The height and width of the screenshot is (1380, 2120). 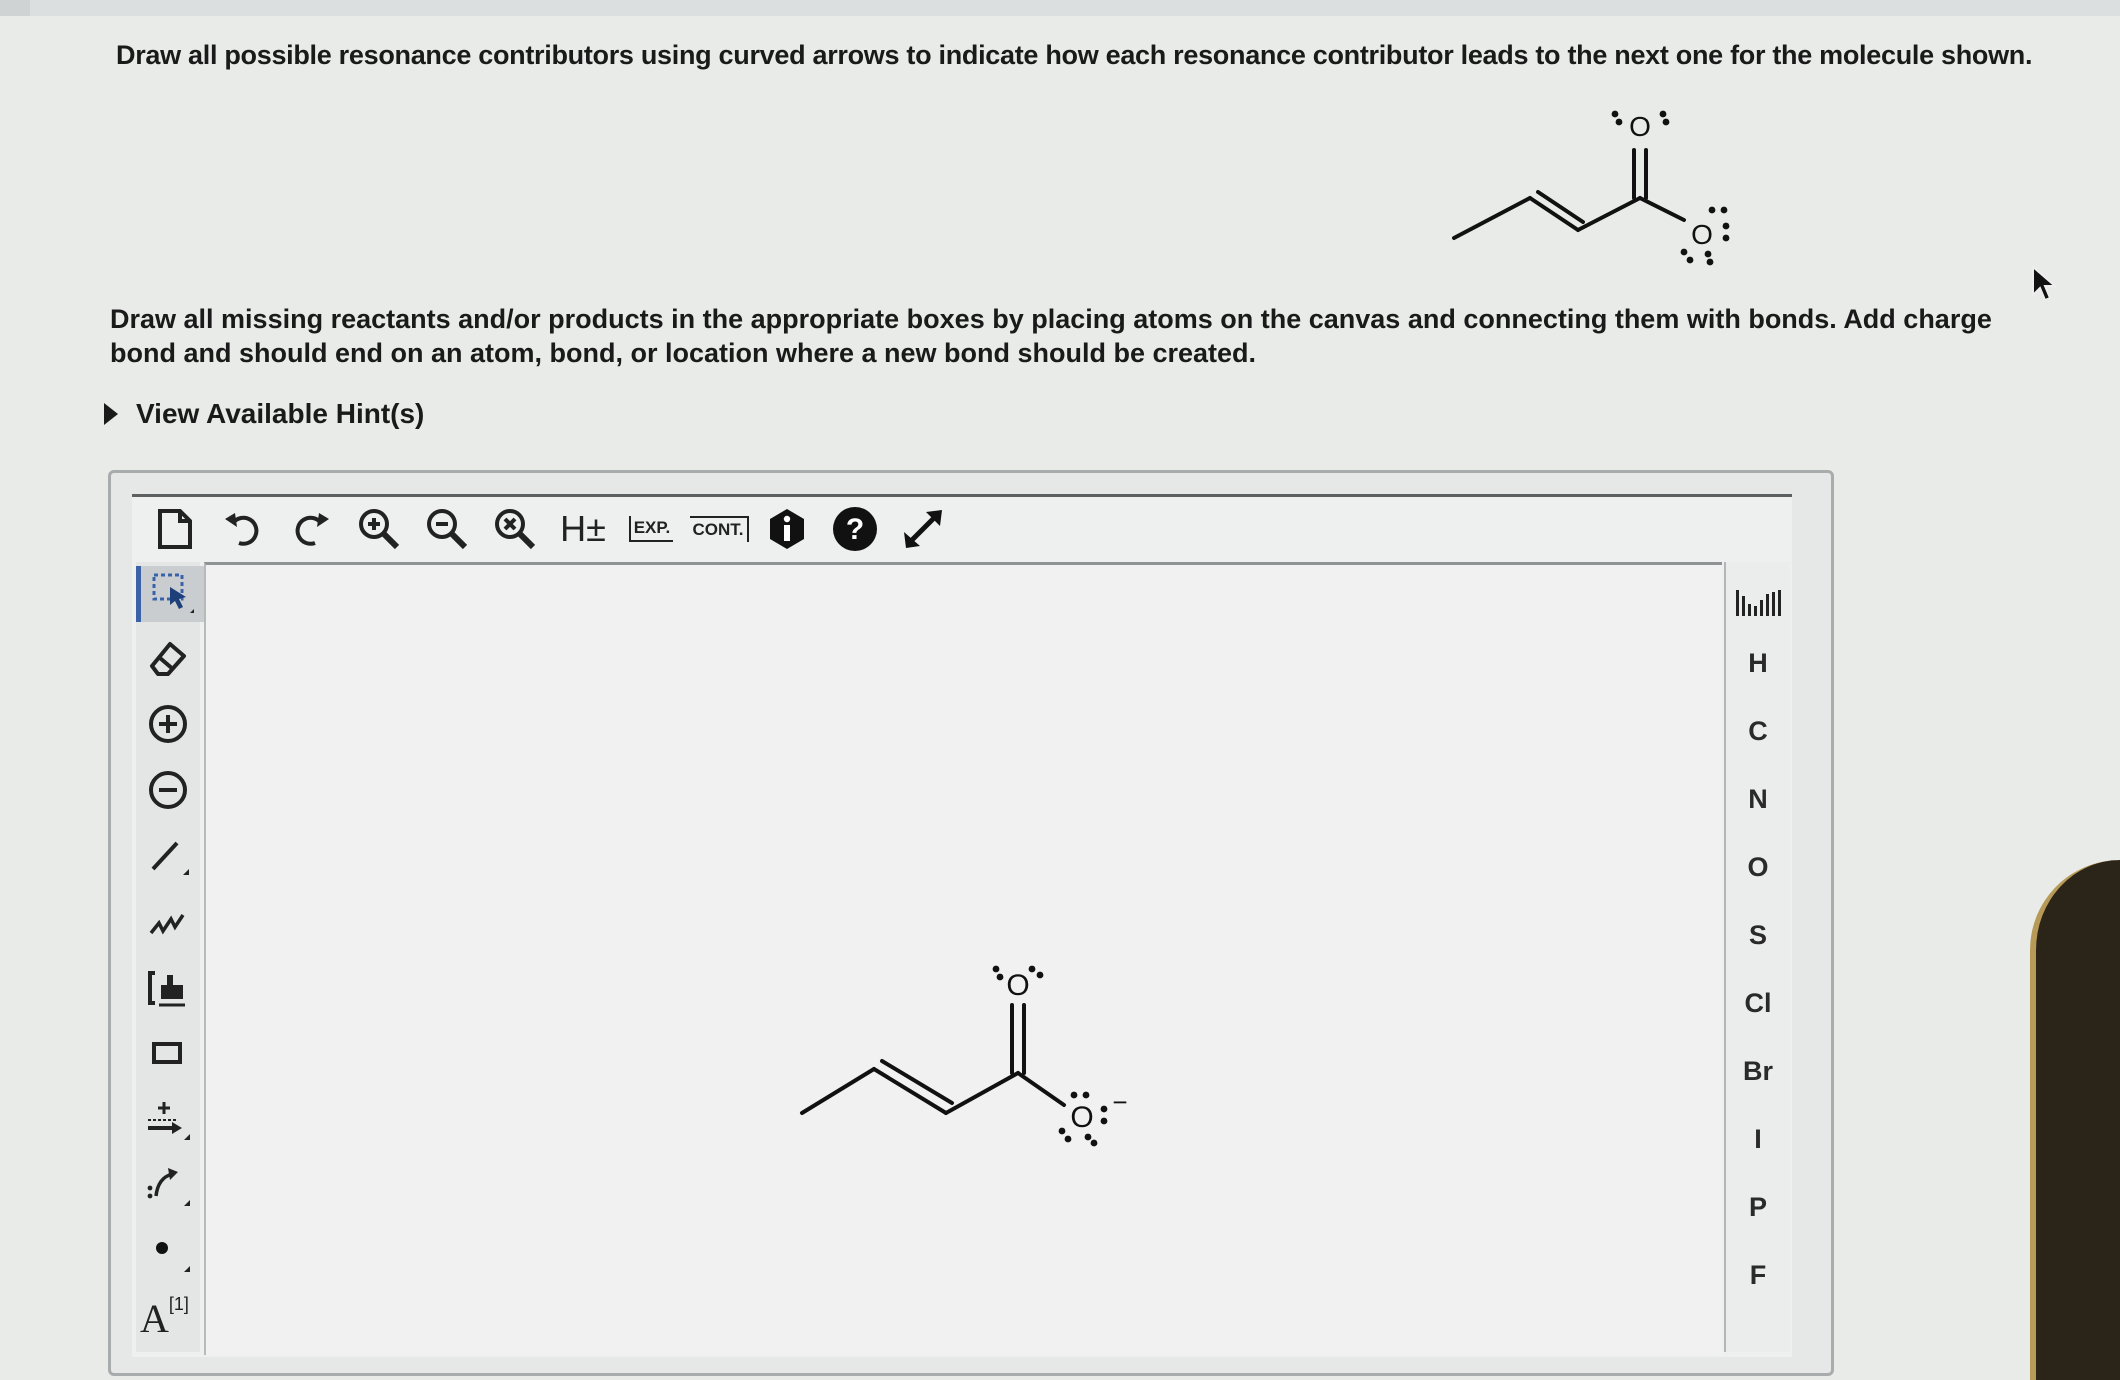 I want to click on redo-icon, so click(x=312, y=529).